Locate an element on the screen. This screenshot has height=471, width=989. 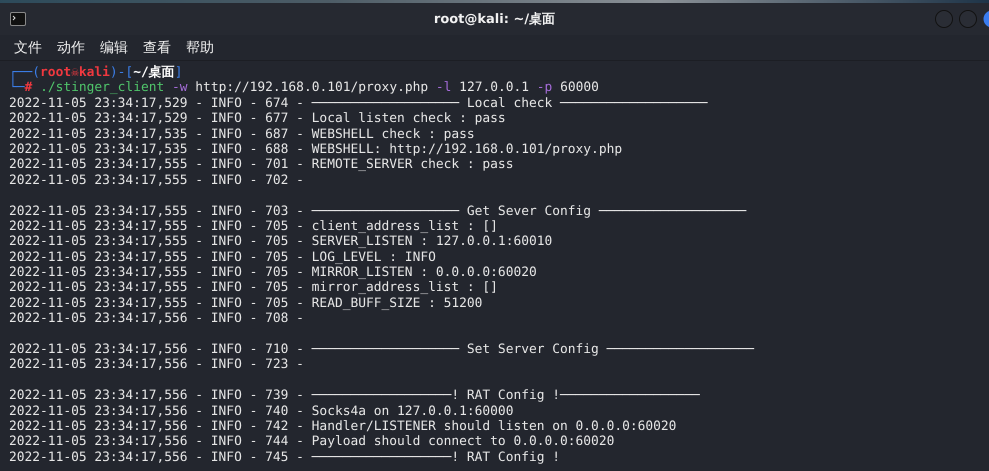
log-line: 2022-11-05 23:34:17,535 - INFO - 688 - WEBSHELL: http://192.168.0.101/proxy.php is located at coordinates (315, 149).